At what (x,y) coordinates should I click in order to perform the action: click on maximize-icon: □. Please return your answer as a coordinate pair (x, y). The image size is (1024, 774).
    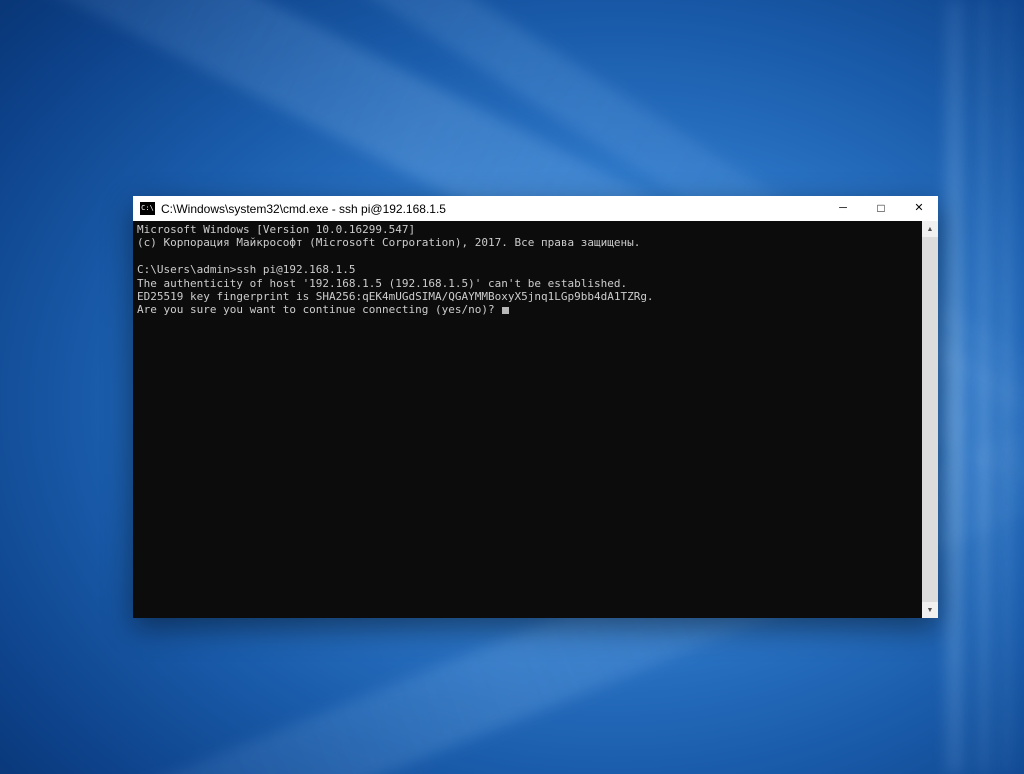
    Looking at the image, I should click on (881, 207).